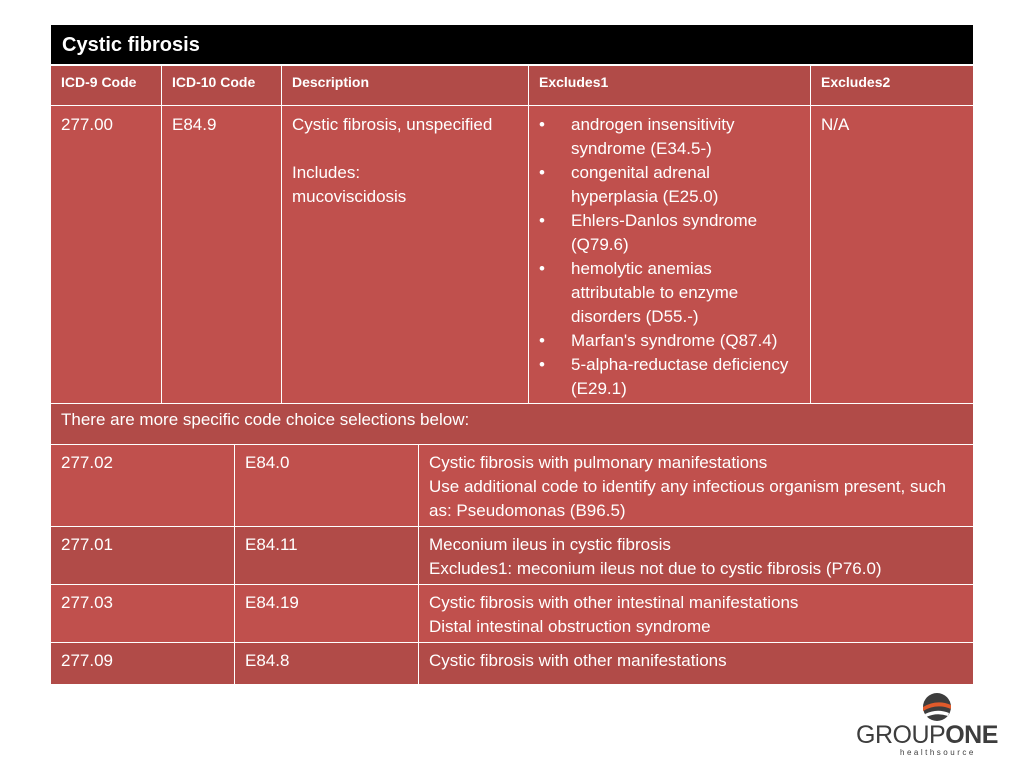 This screenshot has height=768, width=1024. I want to click on header-icd10: ICD-10 Code, so click(222, 85).